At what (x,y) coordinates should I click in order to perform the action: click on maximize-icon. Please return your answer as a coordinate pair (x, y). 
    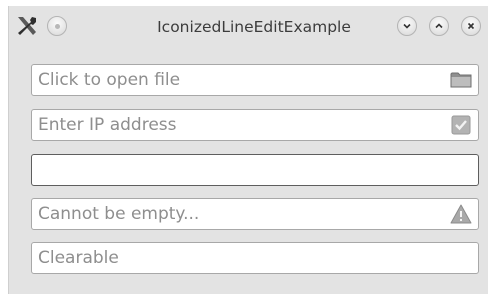
    Looking at the image, I should click on (439, 26).